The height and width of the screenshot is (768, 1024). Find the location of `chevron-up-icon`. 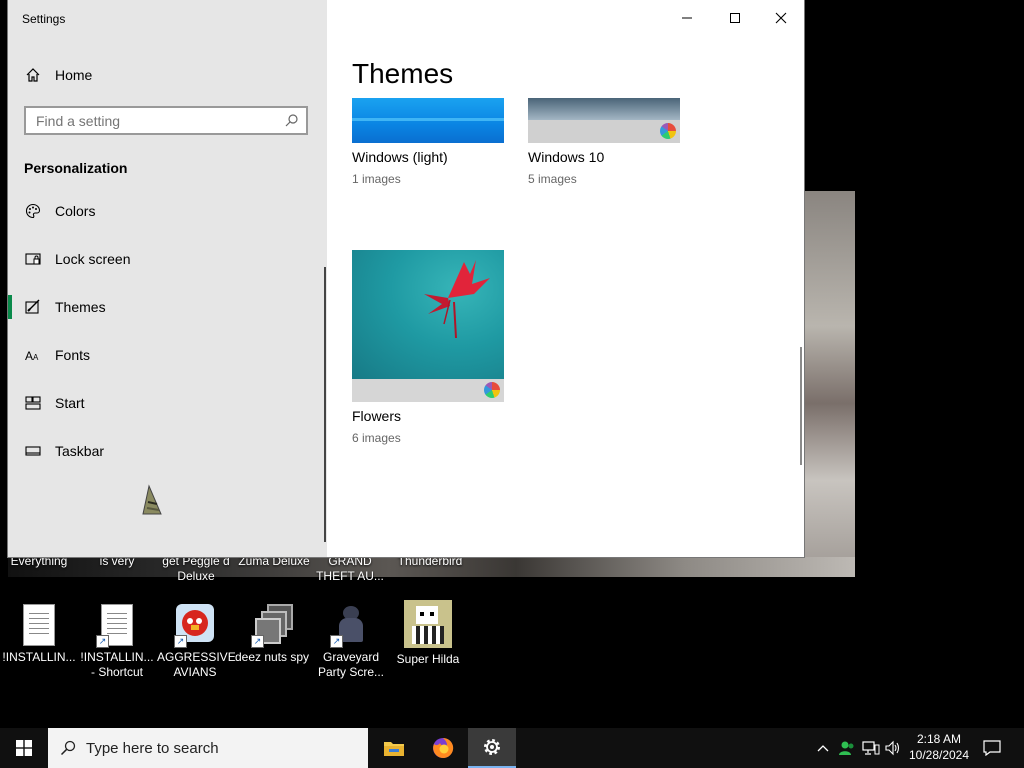

chevron-up-icon is located at coordinates (823, 748).